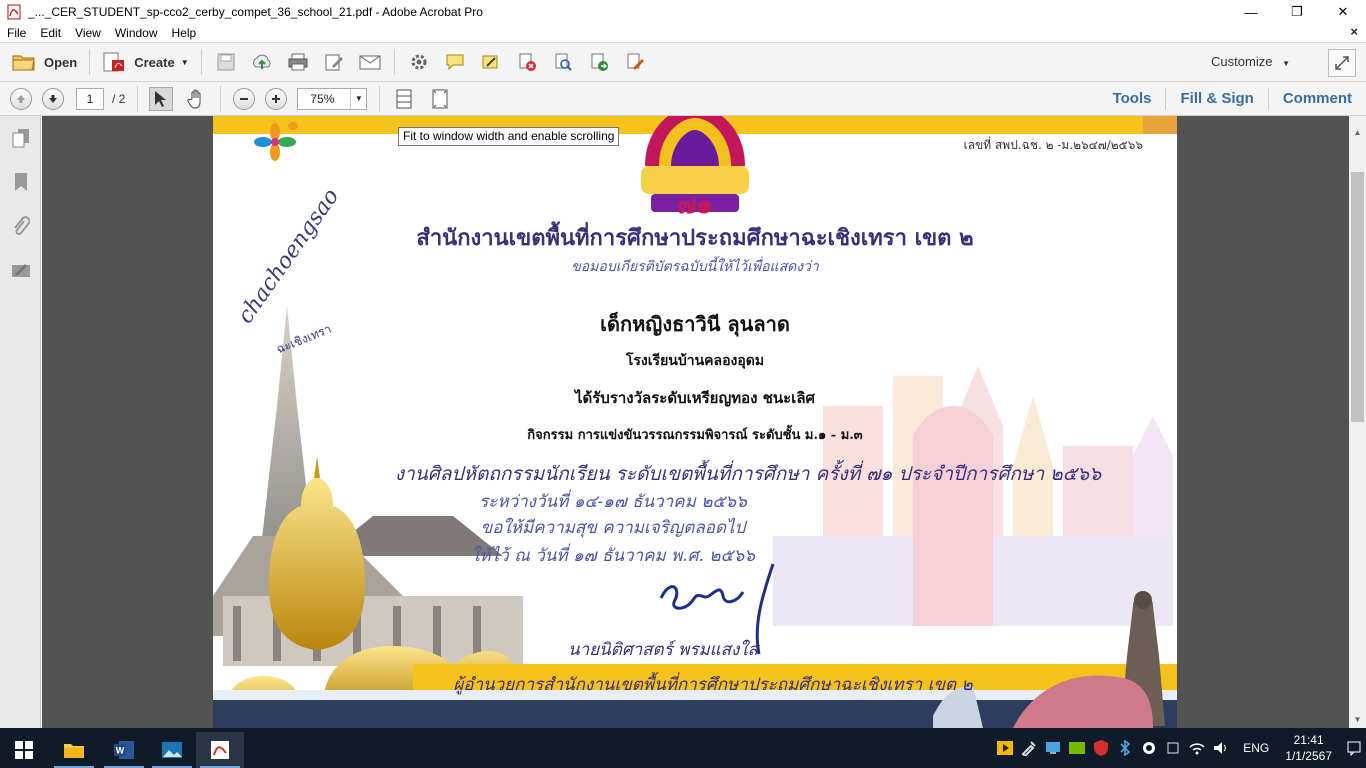 This screenshot has width=1366, height=768. What do you see at coordinates (16, 33) in the screenshot?
I see `menu-file: File` at bounding box center [16, 33].